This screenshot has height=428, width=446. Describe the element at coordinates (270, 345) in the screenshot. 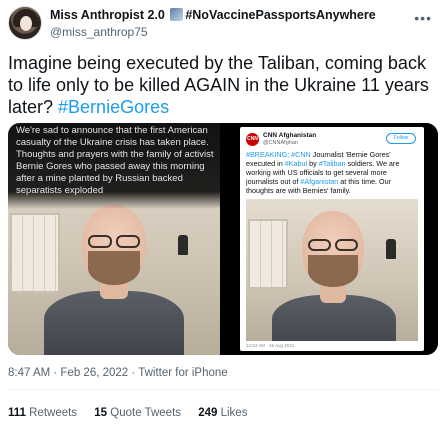

I see `embedded-tweet-timestamp: 12:04 AM · 16 Aug 2021` at that location.